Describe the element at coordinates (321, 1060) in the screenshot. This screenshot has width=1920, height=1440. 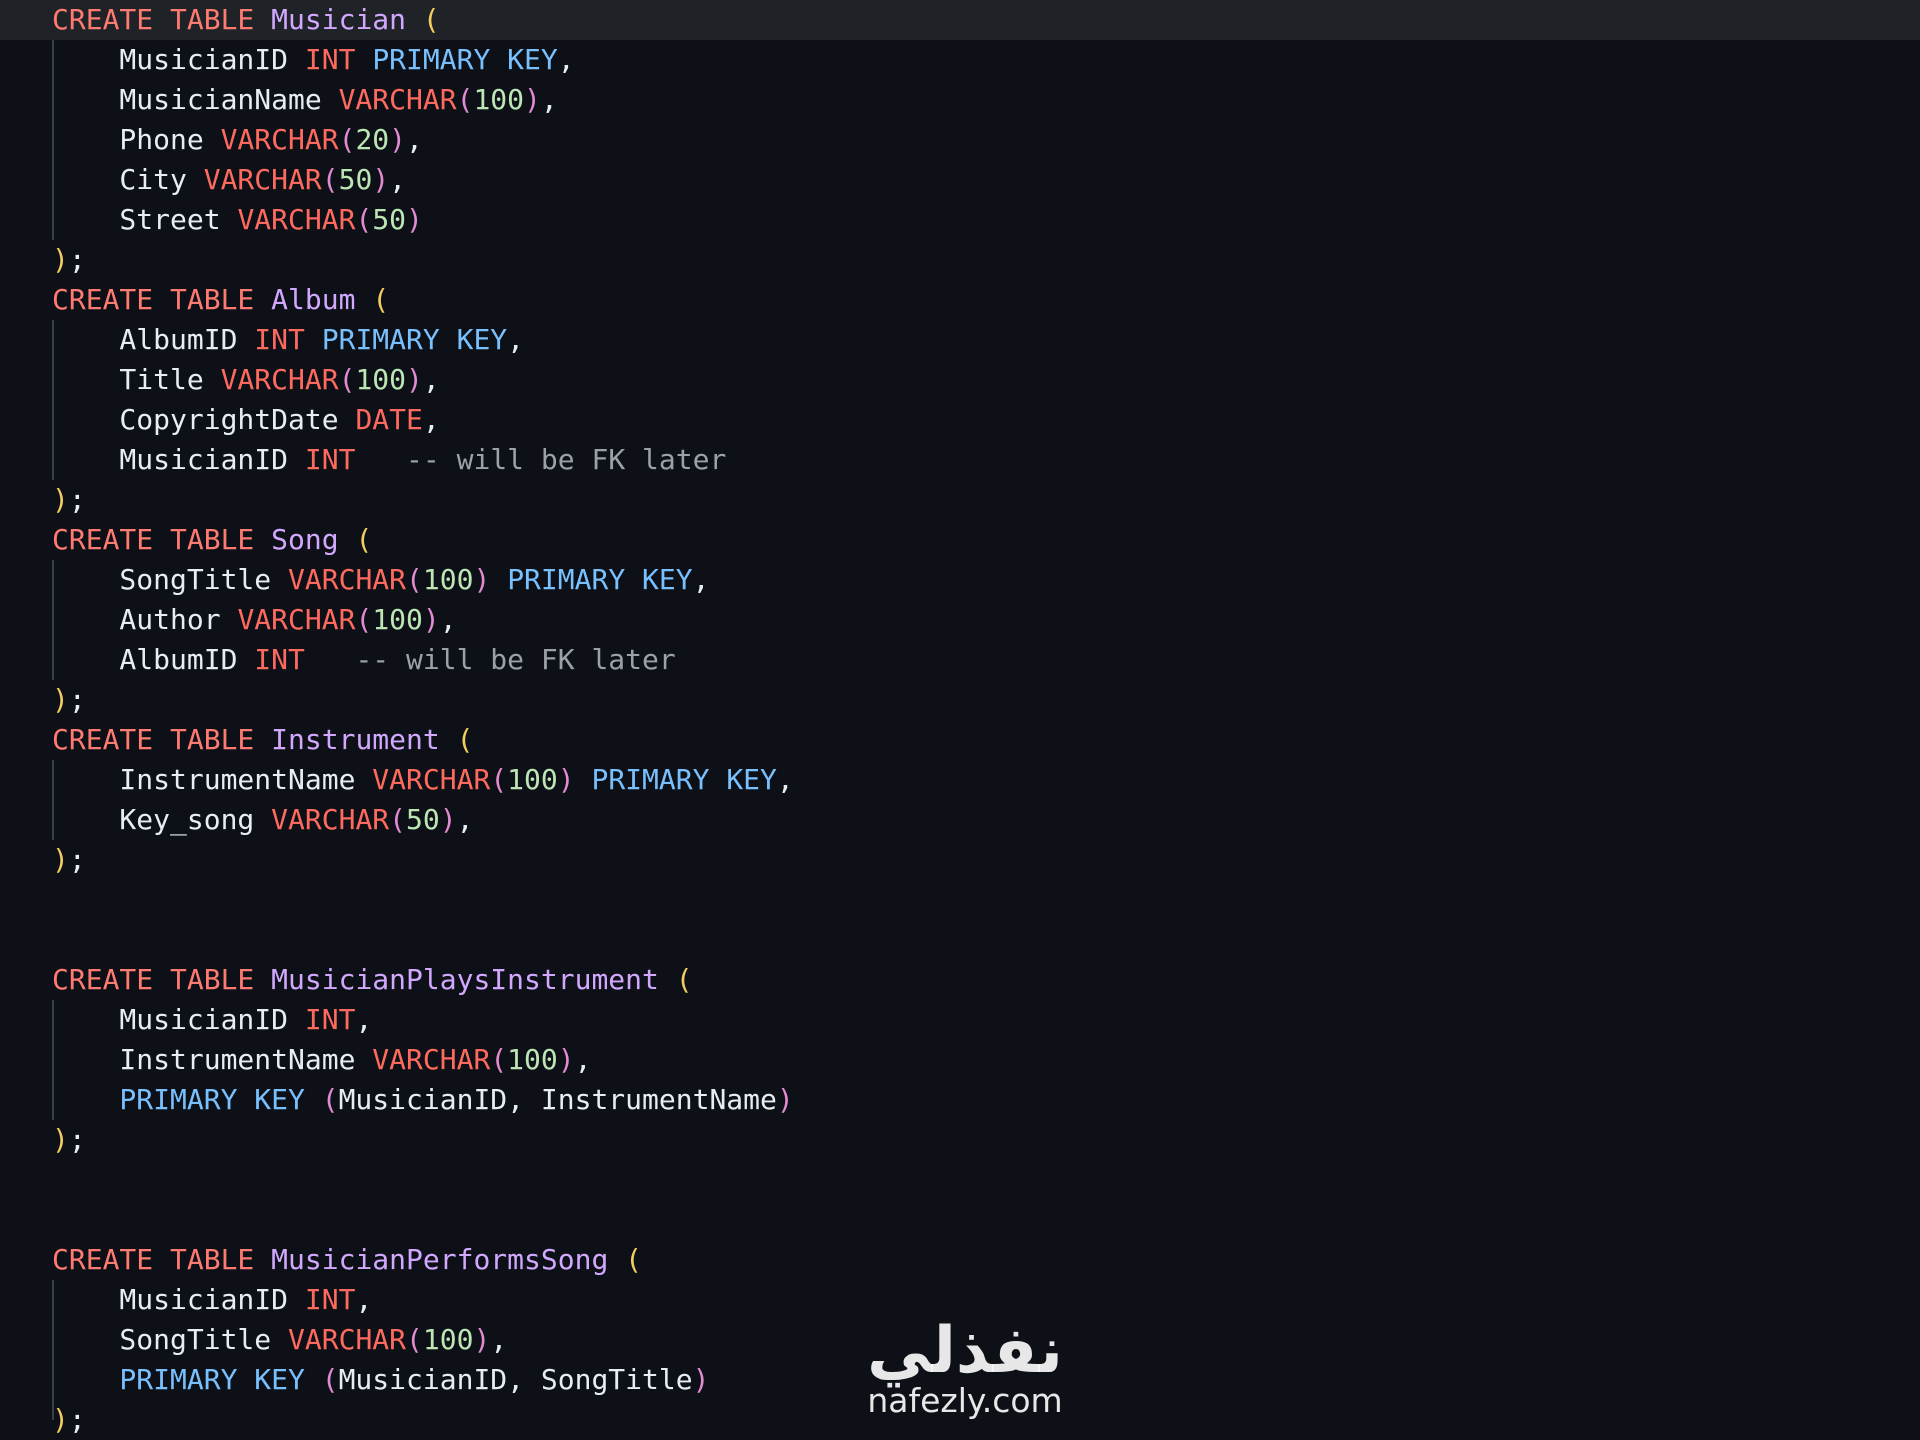
I see `code-line-content: InstrumentName VARCHAR(100),` at that location.